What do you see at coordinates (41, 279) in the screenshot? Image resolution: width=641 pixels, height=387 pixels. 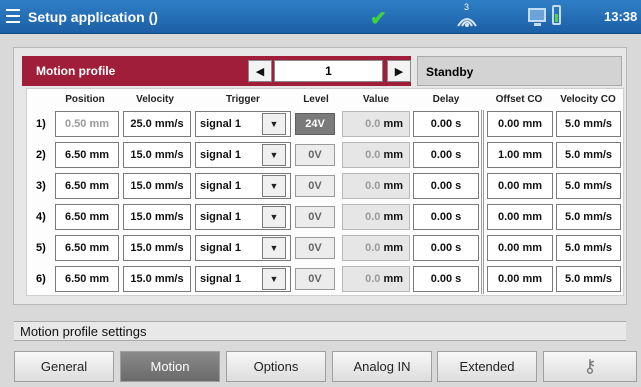 I see `row-label: 6)` at bounding box center [41, 279].